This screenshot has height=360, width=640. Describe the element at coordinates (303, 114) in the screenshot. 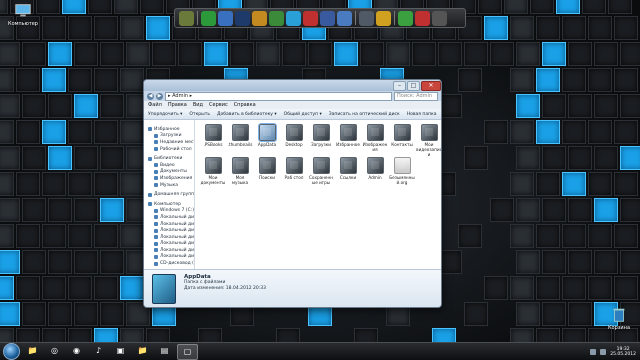

I see `toolbar-button: Общий доступ ▾` at that location.